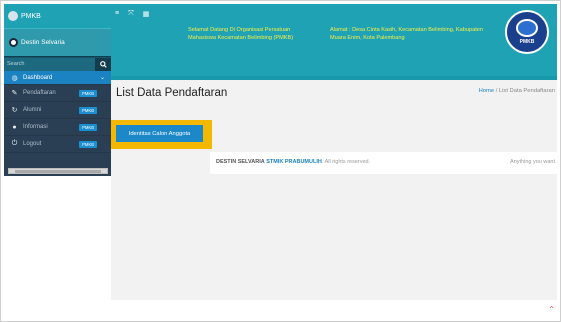 The image size is (561, 322). Describe the element at coordinates (57, 144) in the screenshot. I see `sidebar-item-logout: ⏻ Logout PMKB` at that location.